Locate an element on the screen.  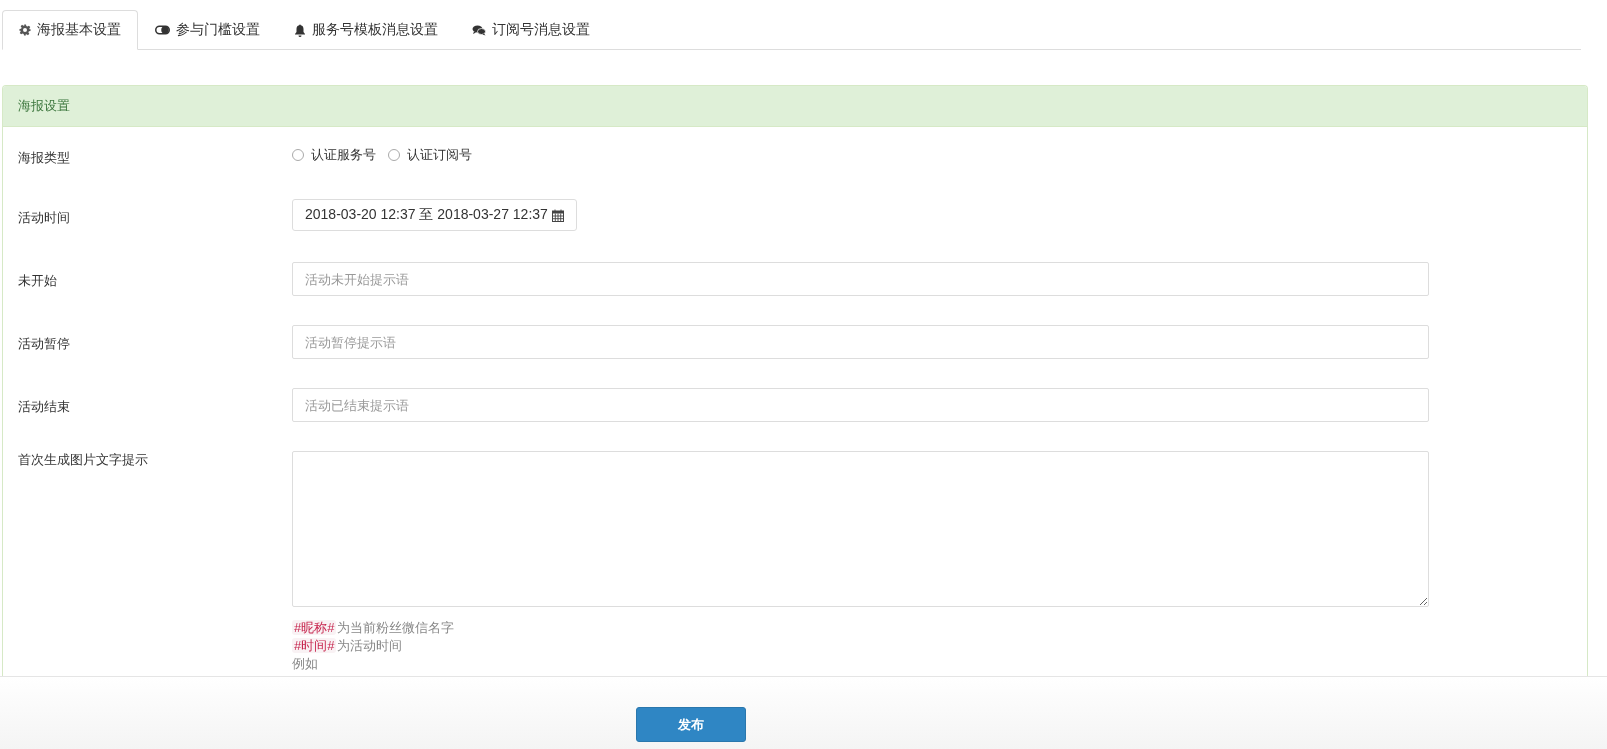
tab: 服务号模板消息设置 is located at coordinates (366, 30).